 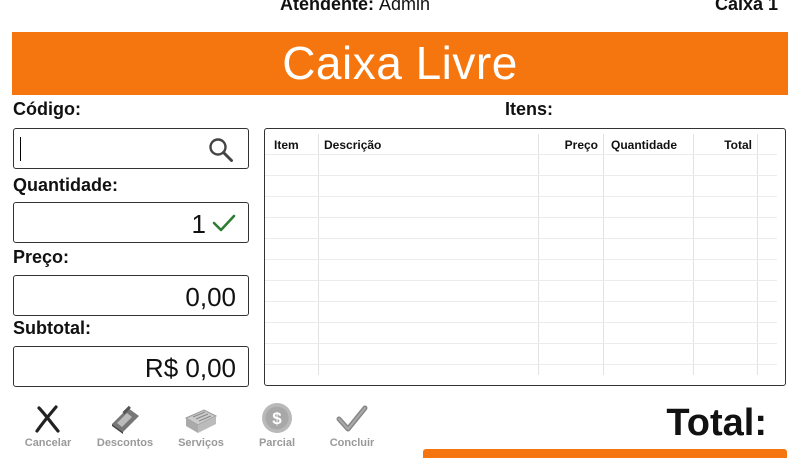 I want to click on price-value: 0,00, so click(x=210, y=297).